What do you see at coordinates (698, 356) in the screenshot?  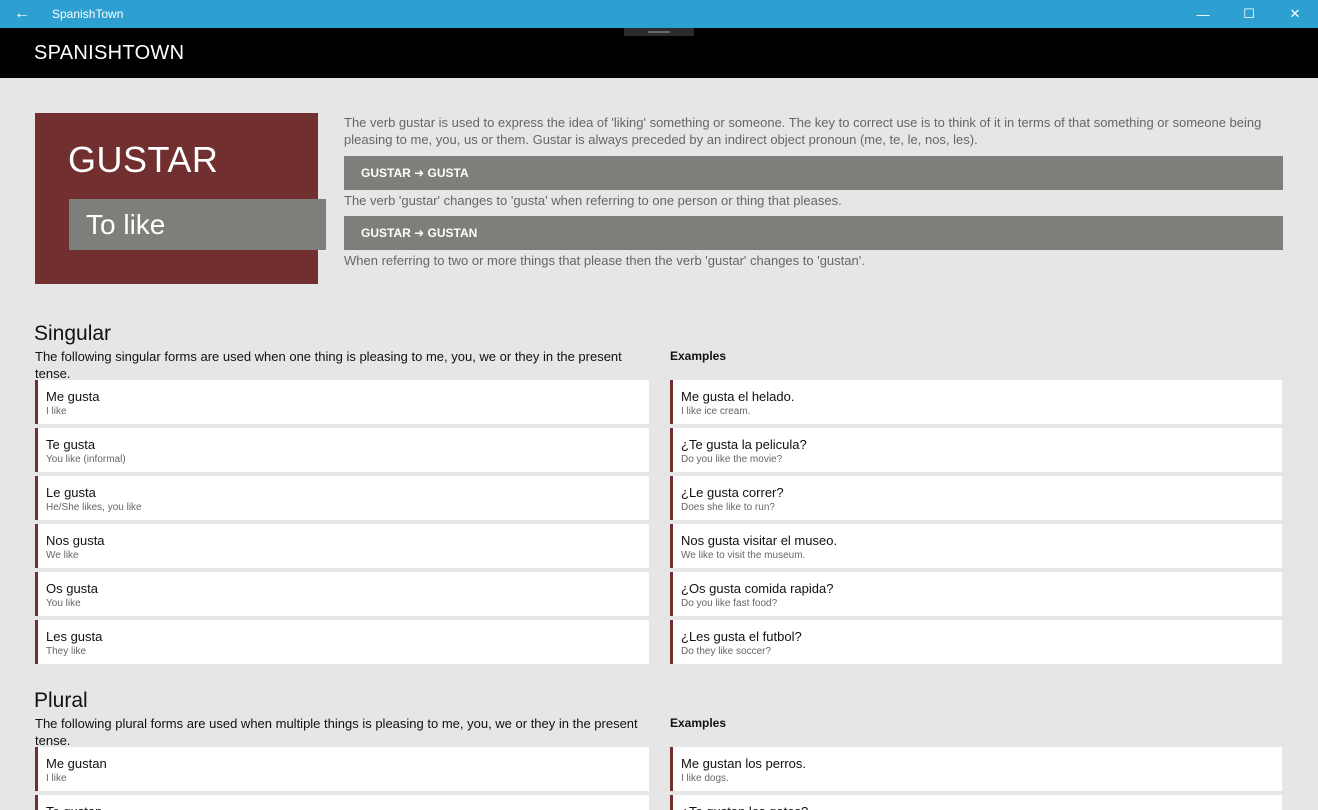 I see `singular-examples-label: Examples` at bounding box center [698, 356].